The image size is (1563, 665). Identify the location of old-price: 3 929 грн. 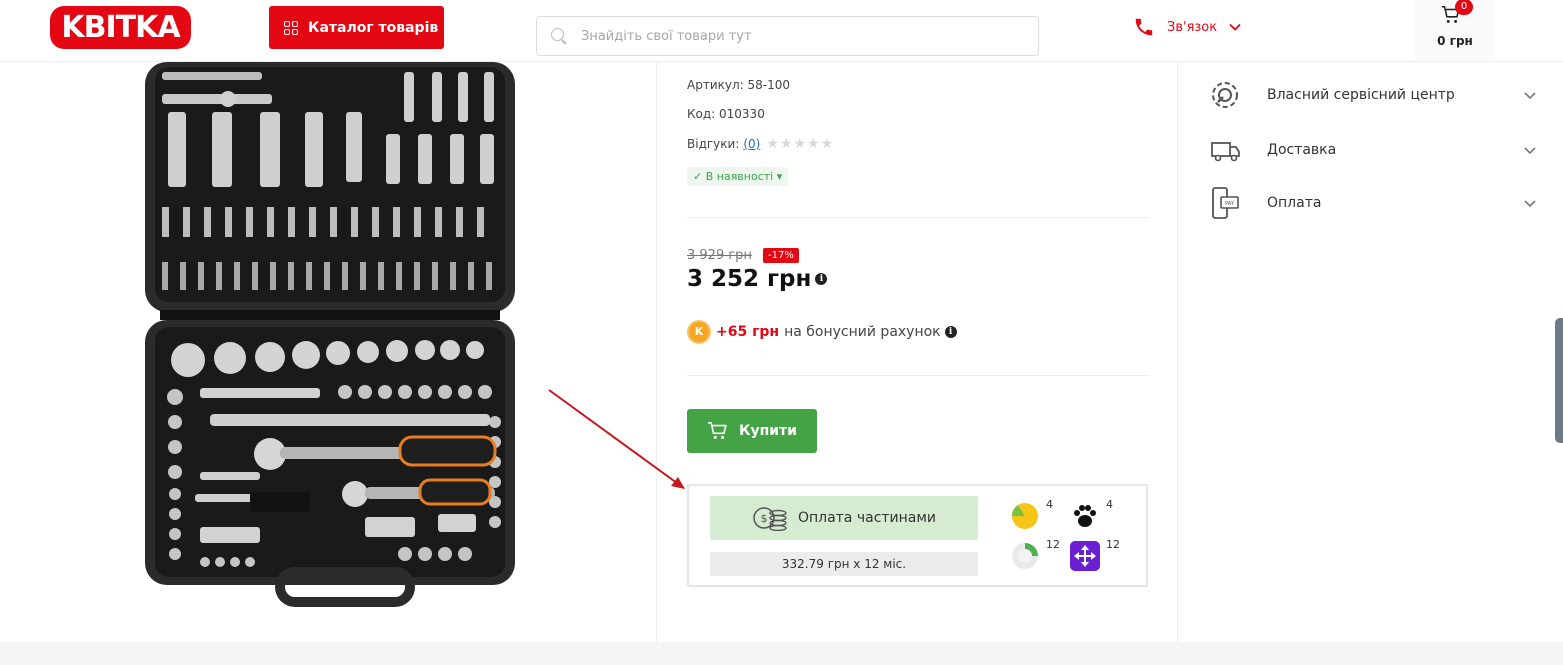
(719, 255).